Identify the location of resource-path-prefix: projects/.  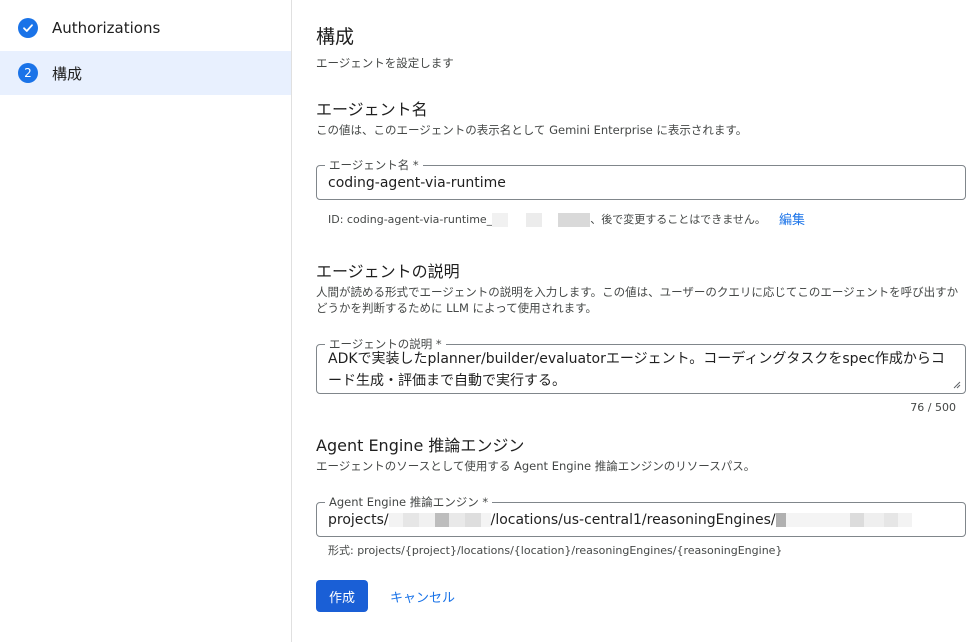
(358, 520).